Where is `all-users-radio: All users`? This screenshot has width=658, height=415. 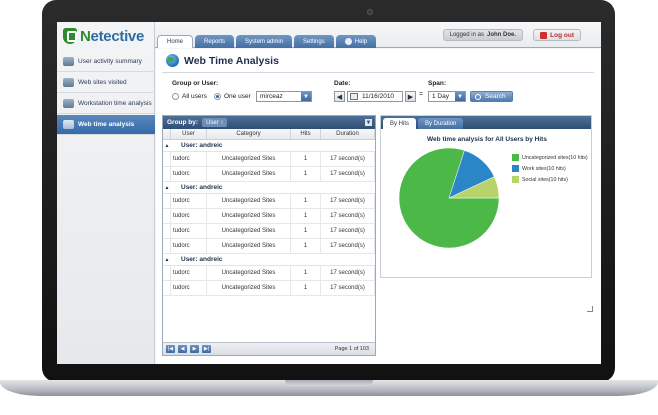 all-users-radio: All users is located at coordinates (189, 96).